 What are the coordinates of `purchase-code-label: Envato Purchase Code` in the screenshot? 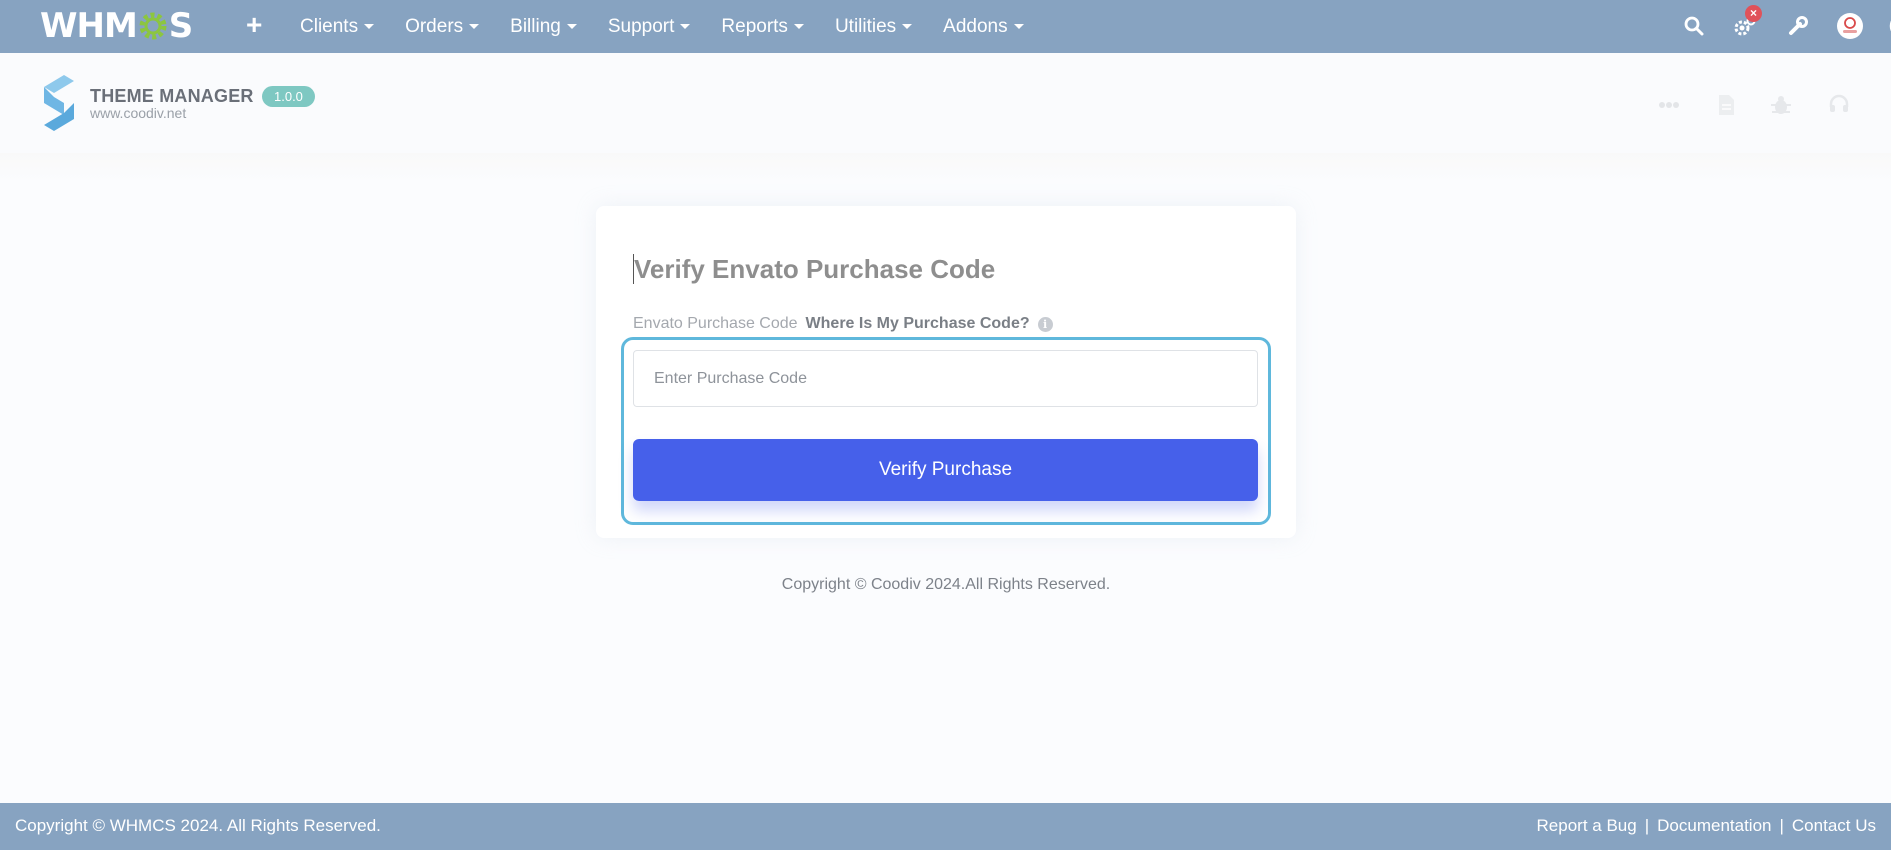 It's located at (715, 323).